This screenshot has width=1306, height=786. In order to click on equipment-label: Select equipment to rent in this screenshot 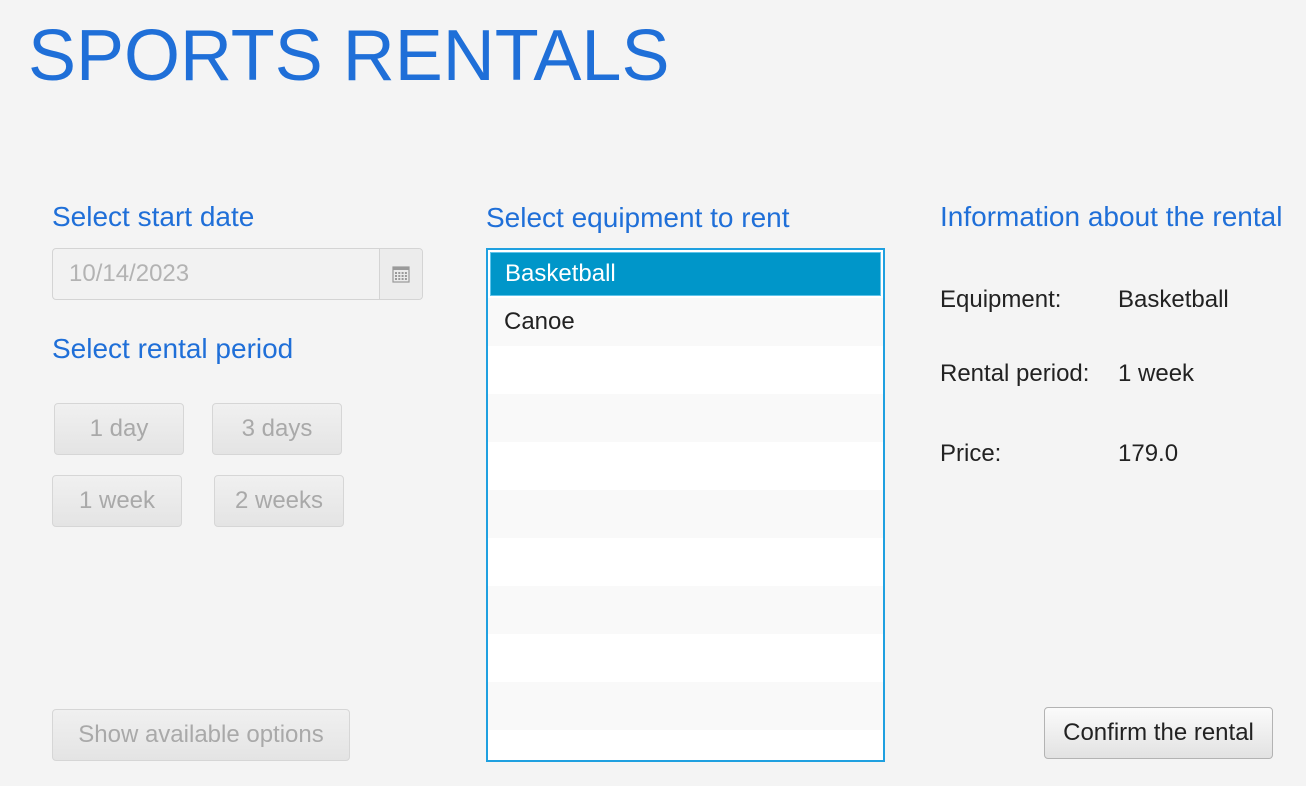, I will do `click(638, 217)`.